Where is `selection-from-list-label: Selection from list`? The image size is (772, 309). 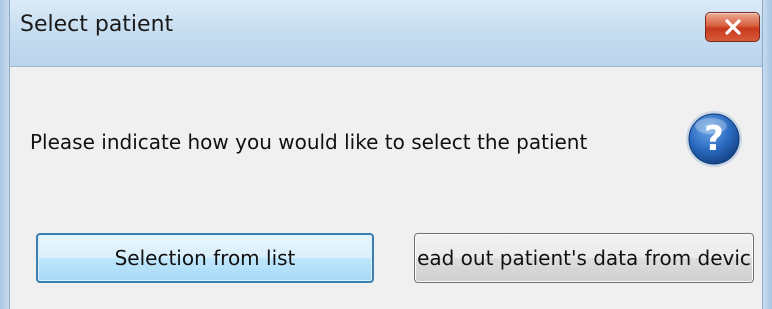
selection-from-list-label: Selection from list is located at coordinates (205, 258).